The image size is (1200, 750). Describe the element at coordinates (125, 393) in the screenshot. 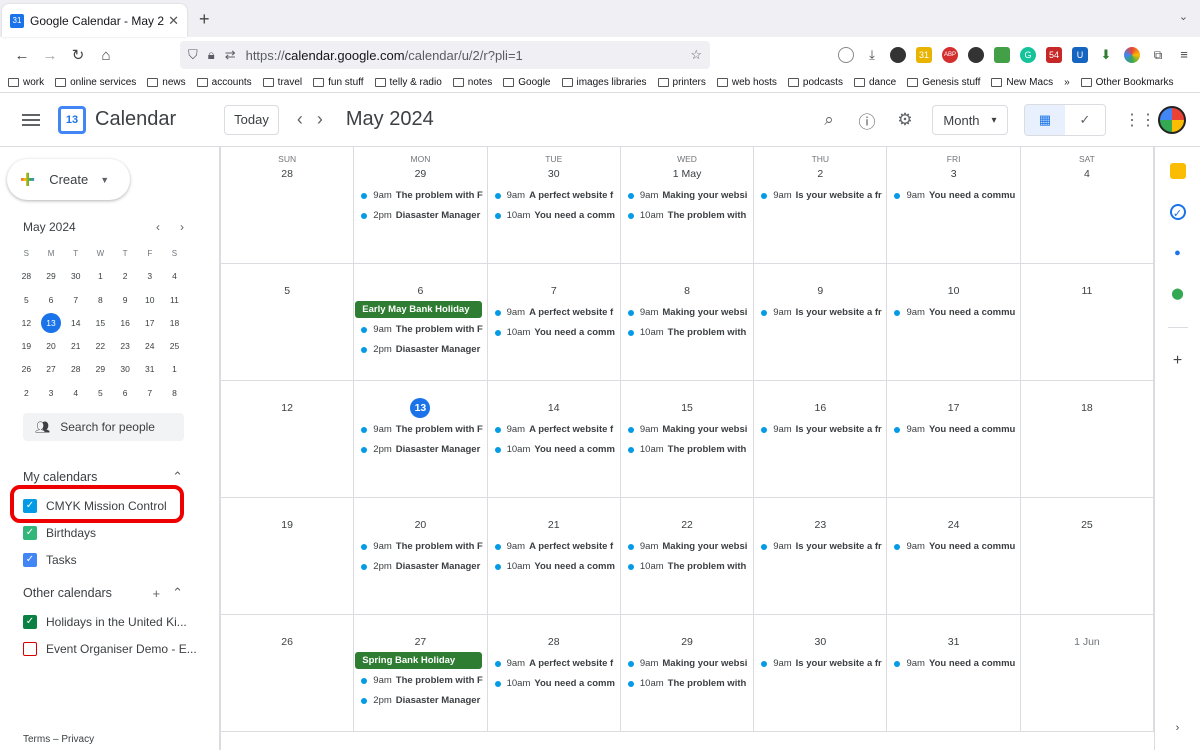

I see `mini-day: 6` at that location.